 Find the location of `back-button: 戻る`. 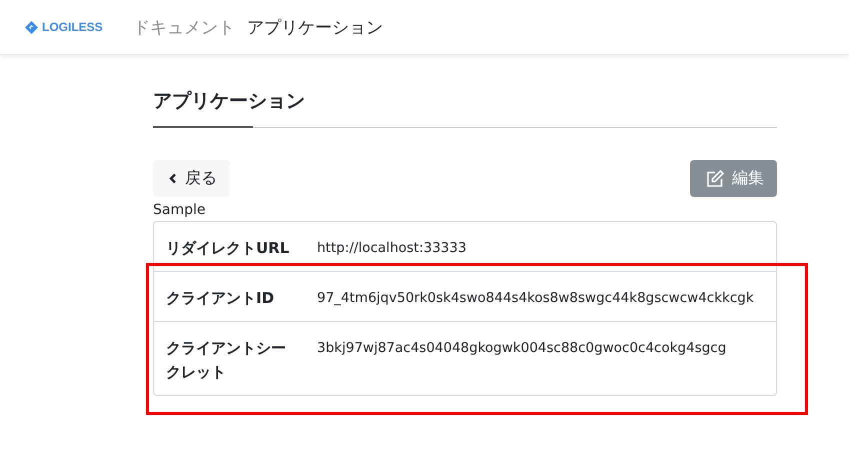

back-button: 戻る is located at coordinates (191, 178).